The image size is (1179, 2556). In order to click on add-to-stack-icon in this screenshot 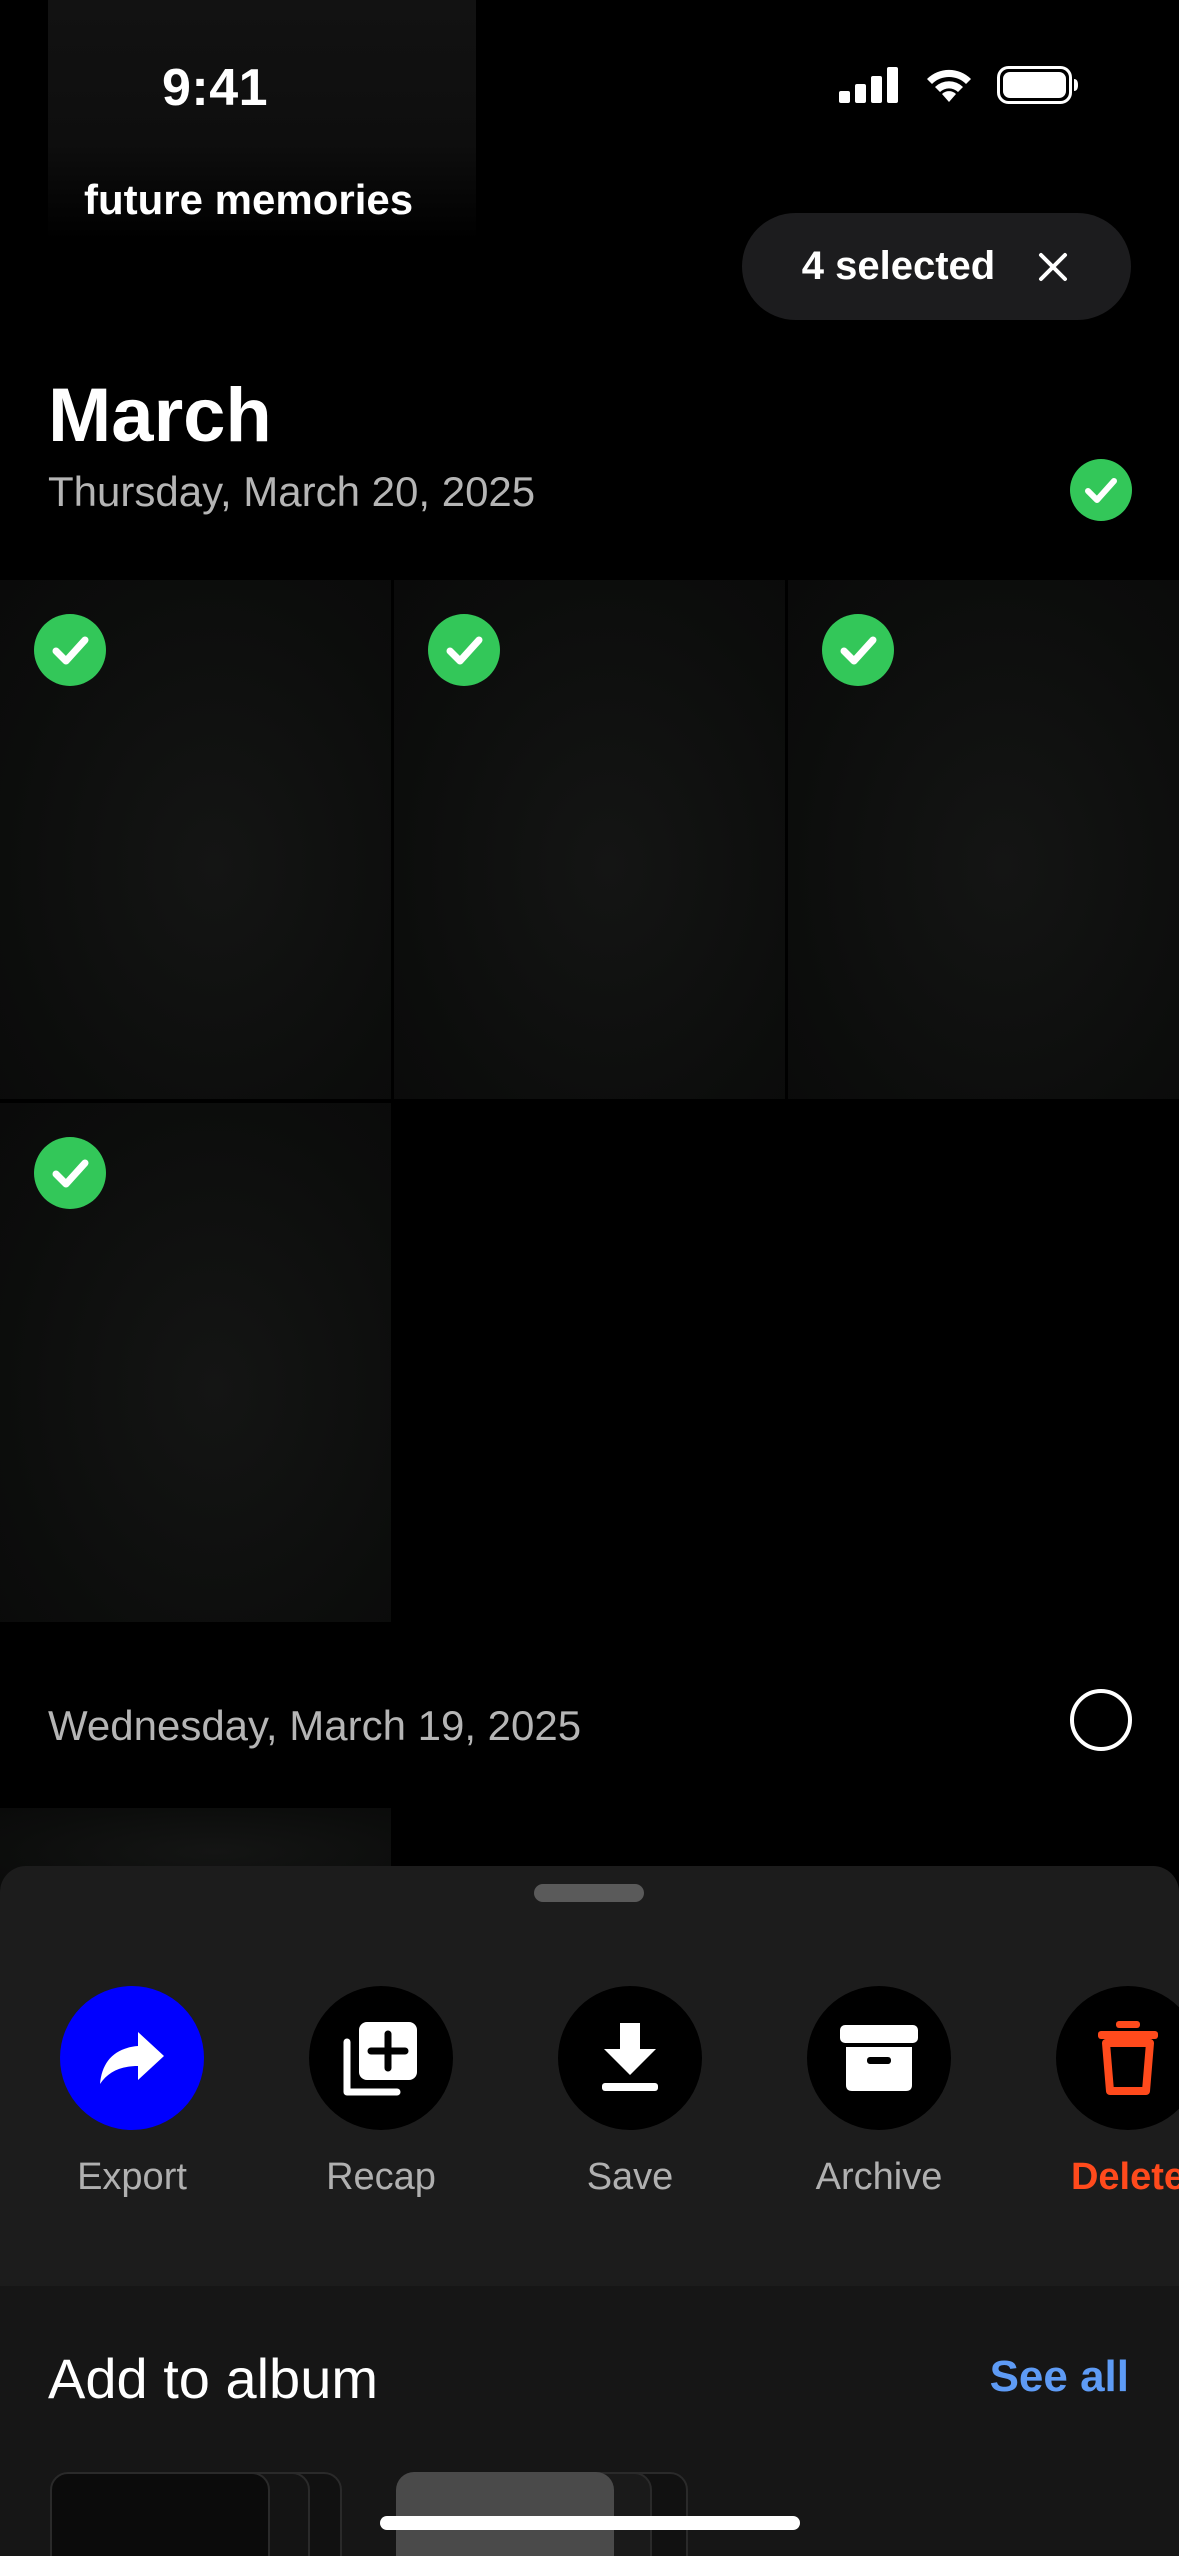, I will do `click(381, 2058)`.